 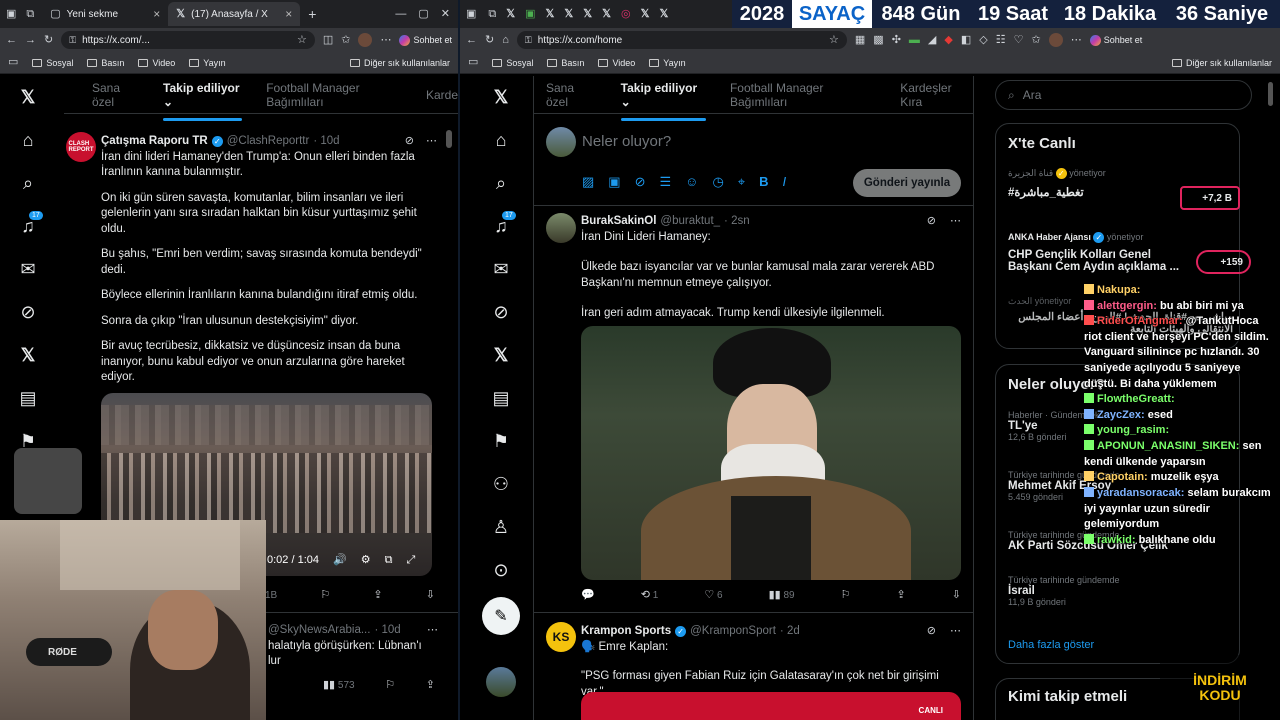 What do you see at coordinates (326, 142) in the screenshot?
I see `post-time: · 10d` at bounding box center [326, 142].